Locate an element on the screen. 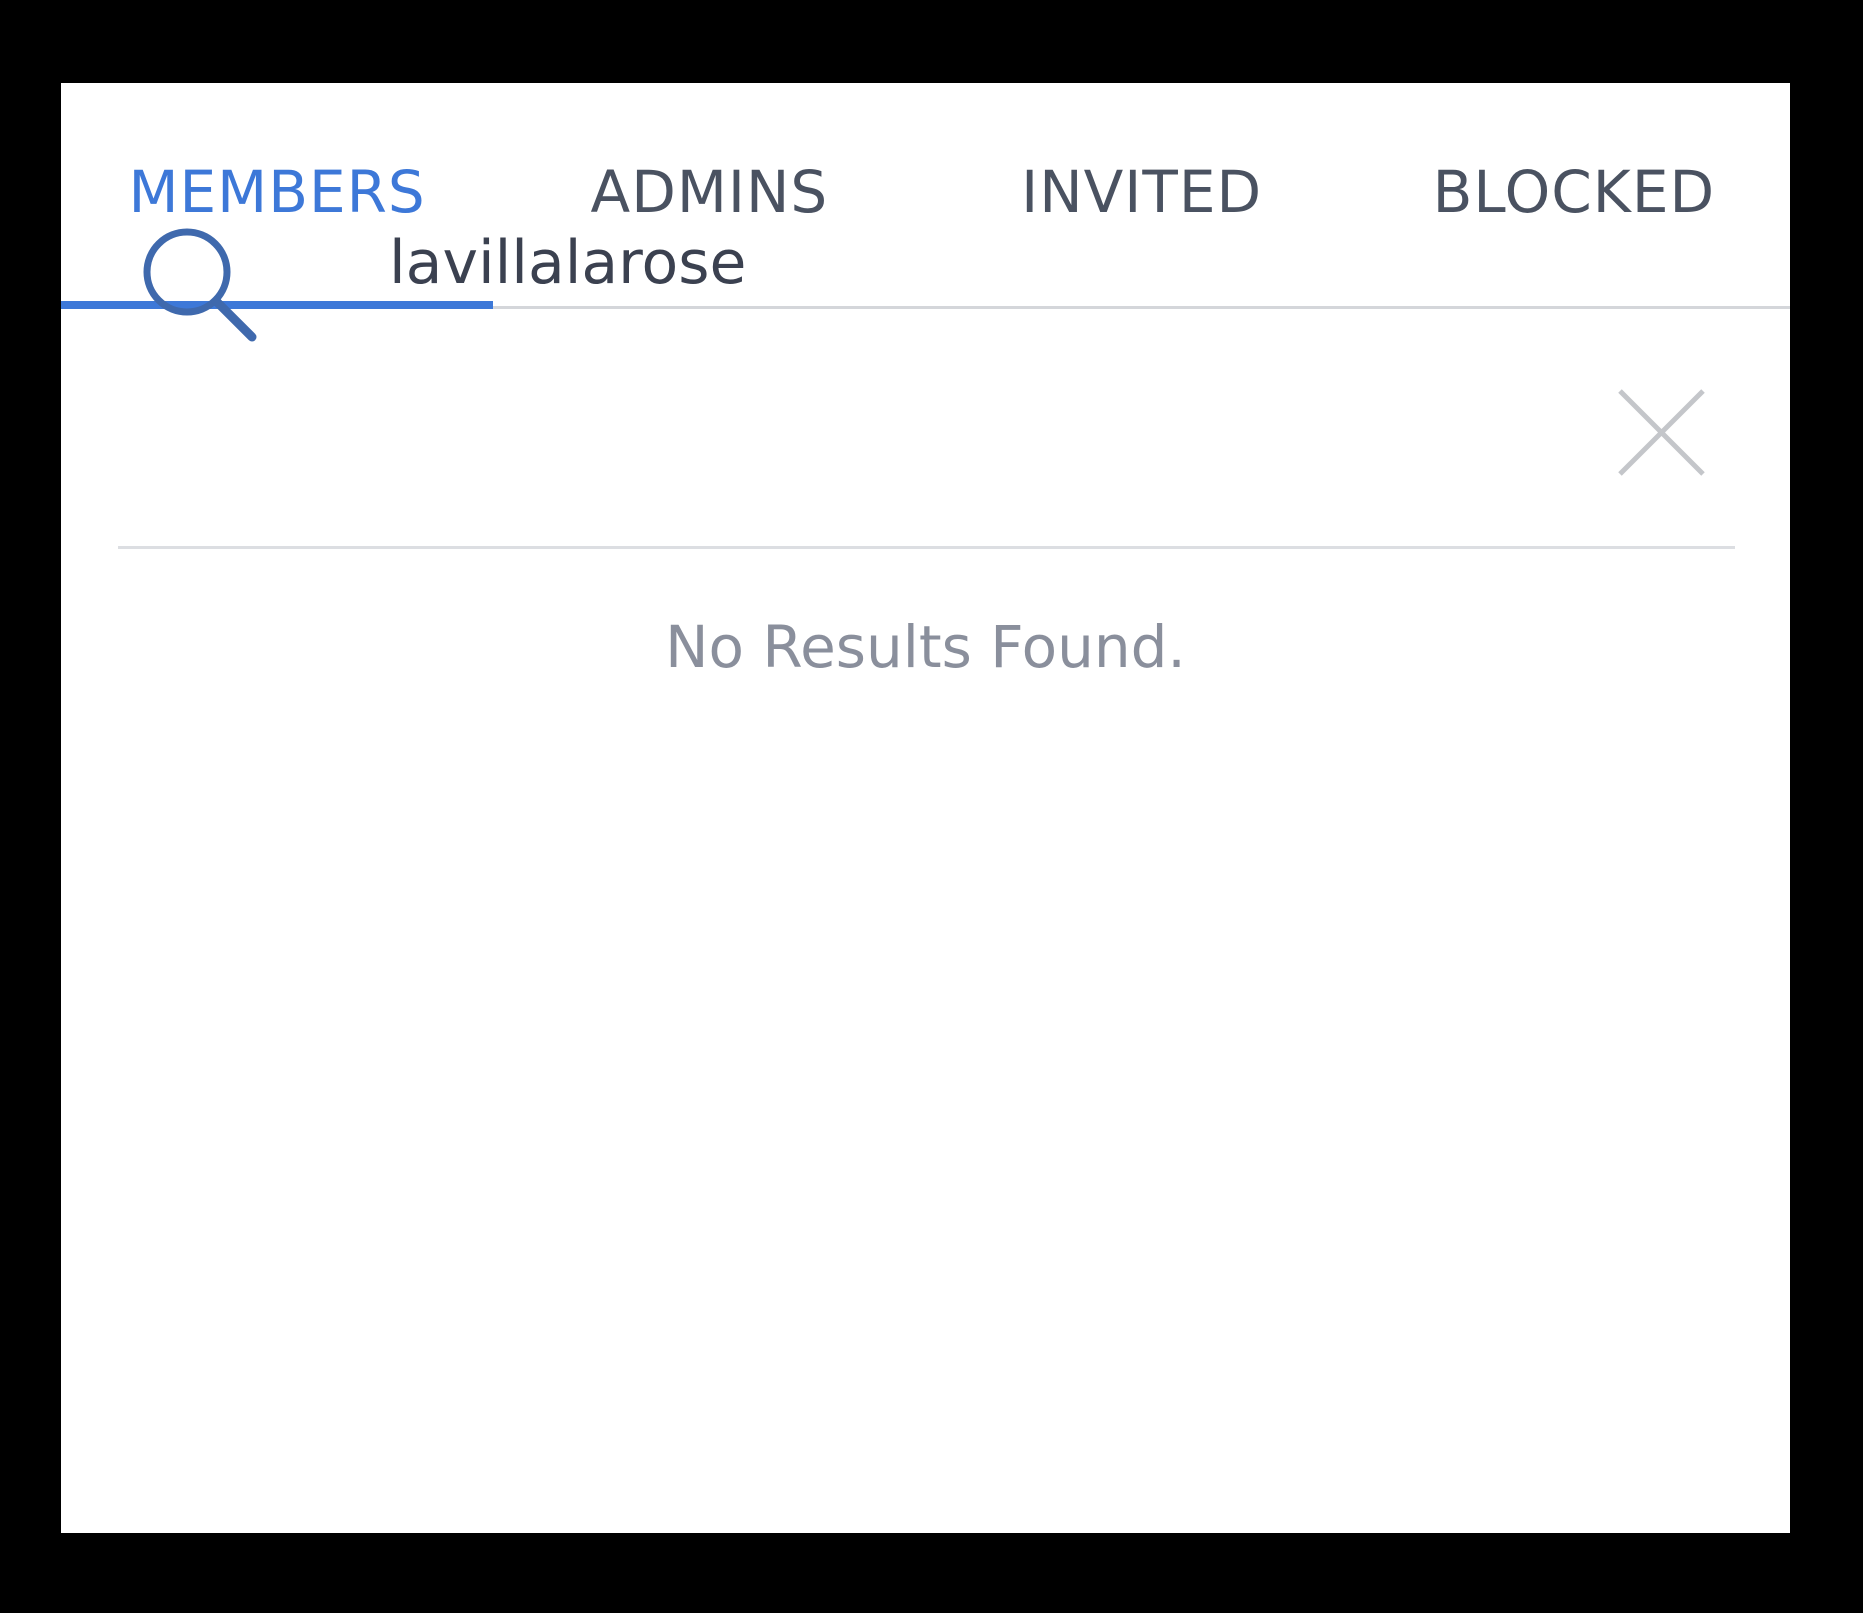 The height and width of the screenshot is (1613, 1863). search-icon is located at coordinates (200, 285).